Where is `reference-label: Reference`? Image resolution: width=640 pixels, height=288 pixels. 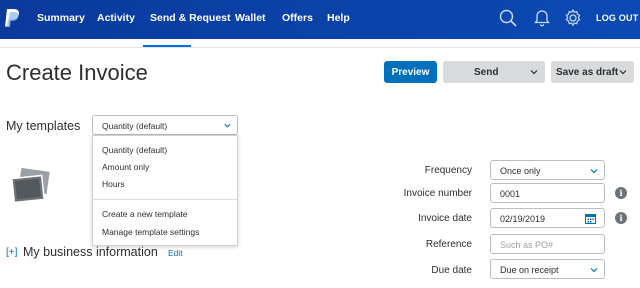 reference-label: Reference is located at coordinates (448, 244).